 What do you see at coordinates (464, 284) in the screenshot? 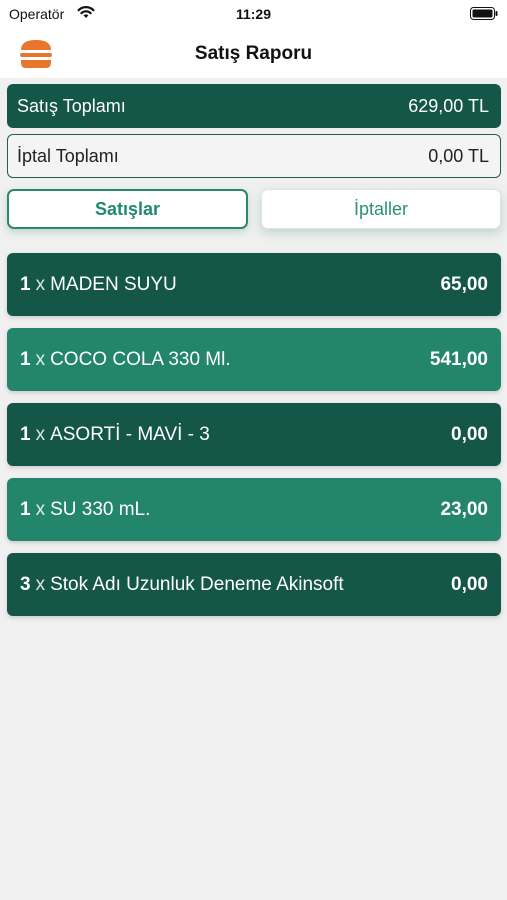
I see `item-amount: 65,00` at bounding box center [464, 284].